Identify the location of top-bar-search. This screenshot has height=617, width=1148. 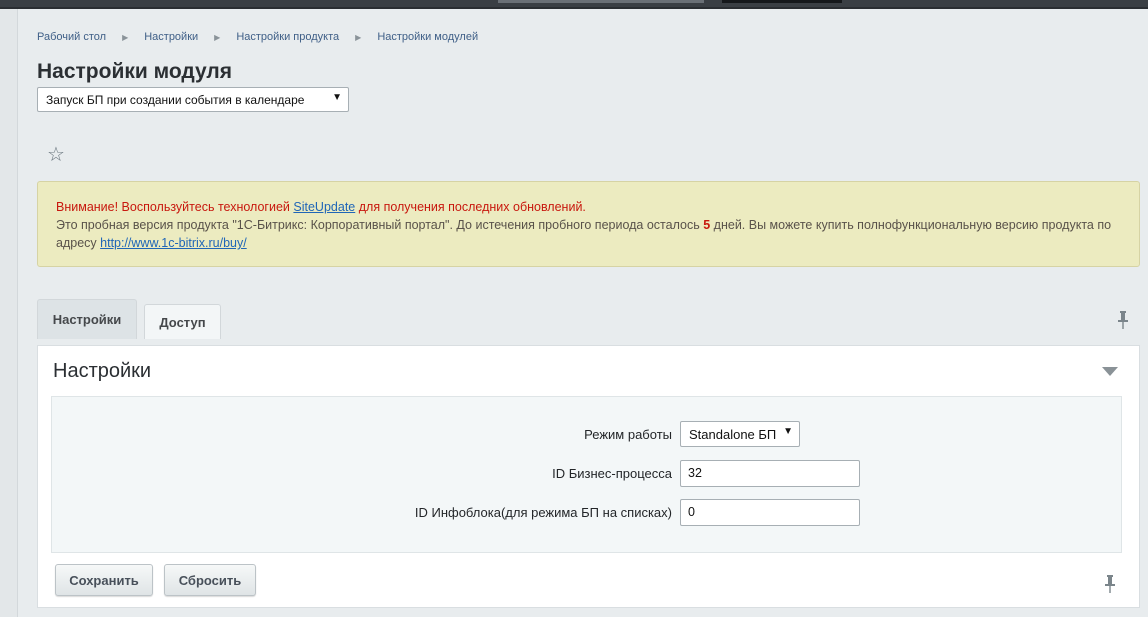
(601, 1).